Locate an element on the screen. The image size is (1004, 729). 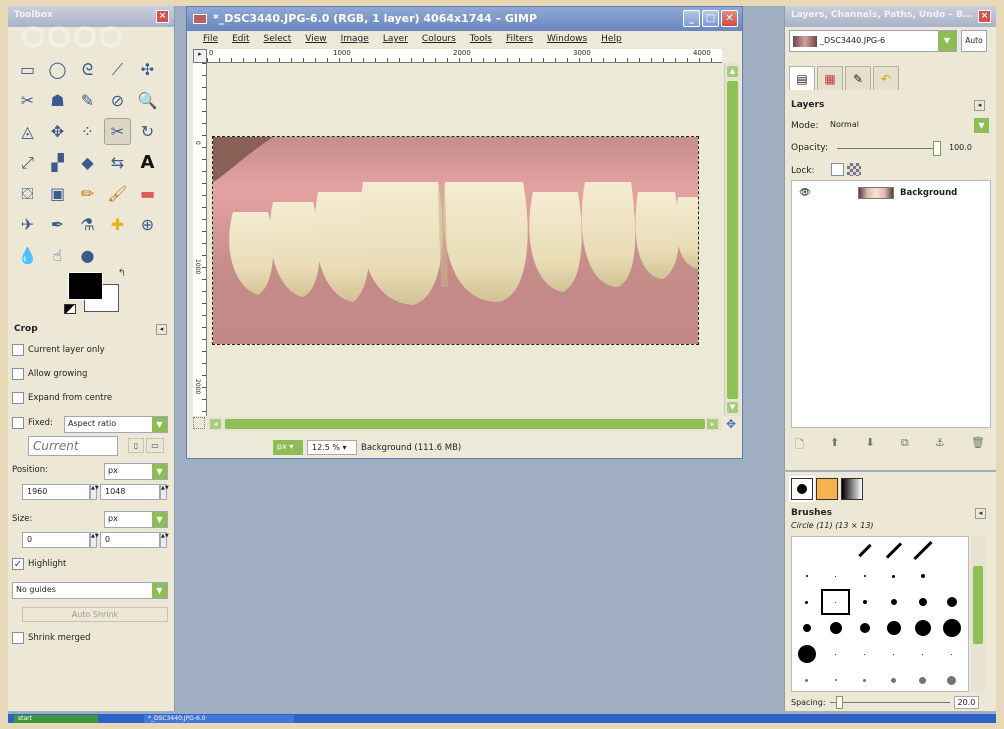
color-picker-icon: ⊘ is located at coordinates (117, 100).